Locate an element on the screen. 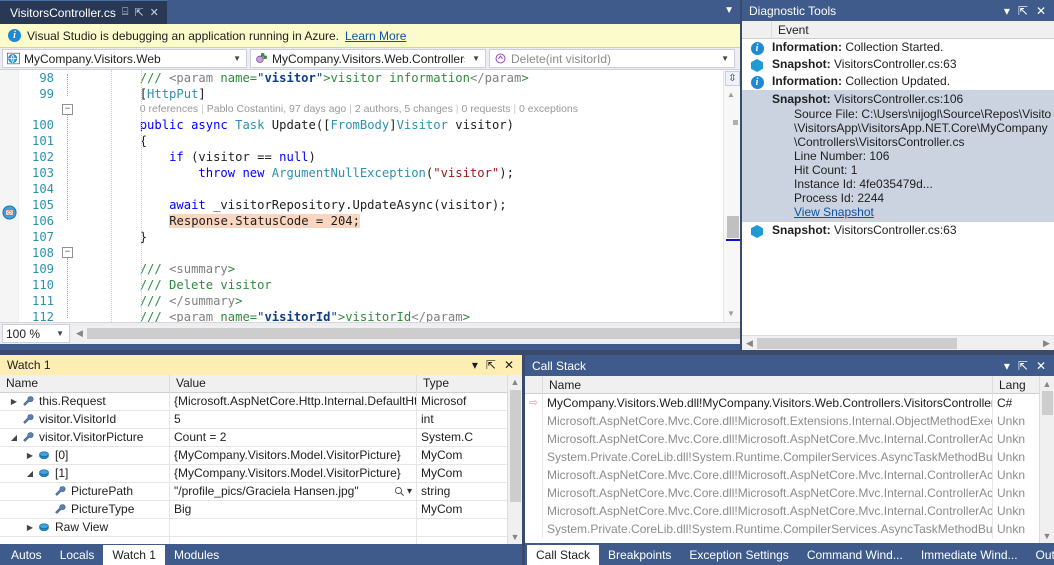 Image resolution: width=1054 pixels, height=565 pixels. navbar-type-dropdown: MyCompany.Visitors.Web.Controllers.\ ▼ is located at coordinates (368, 58).